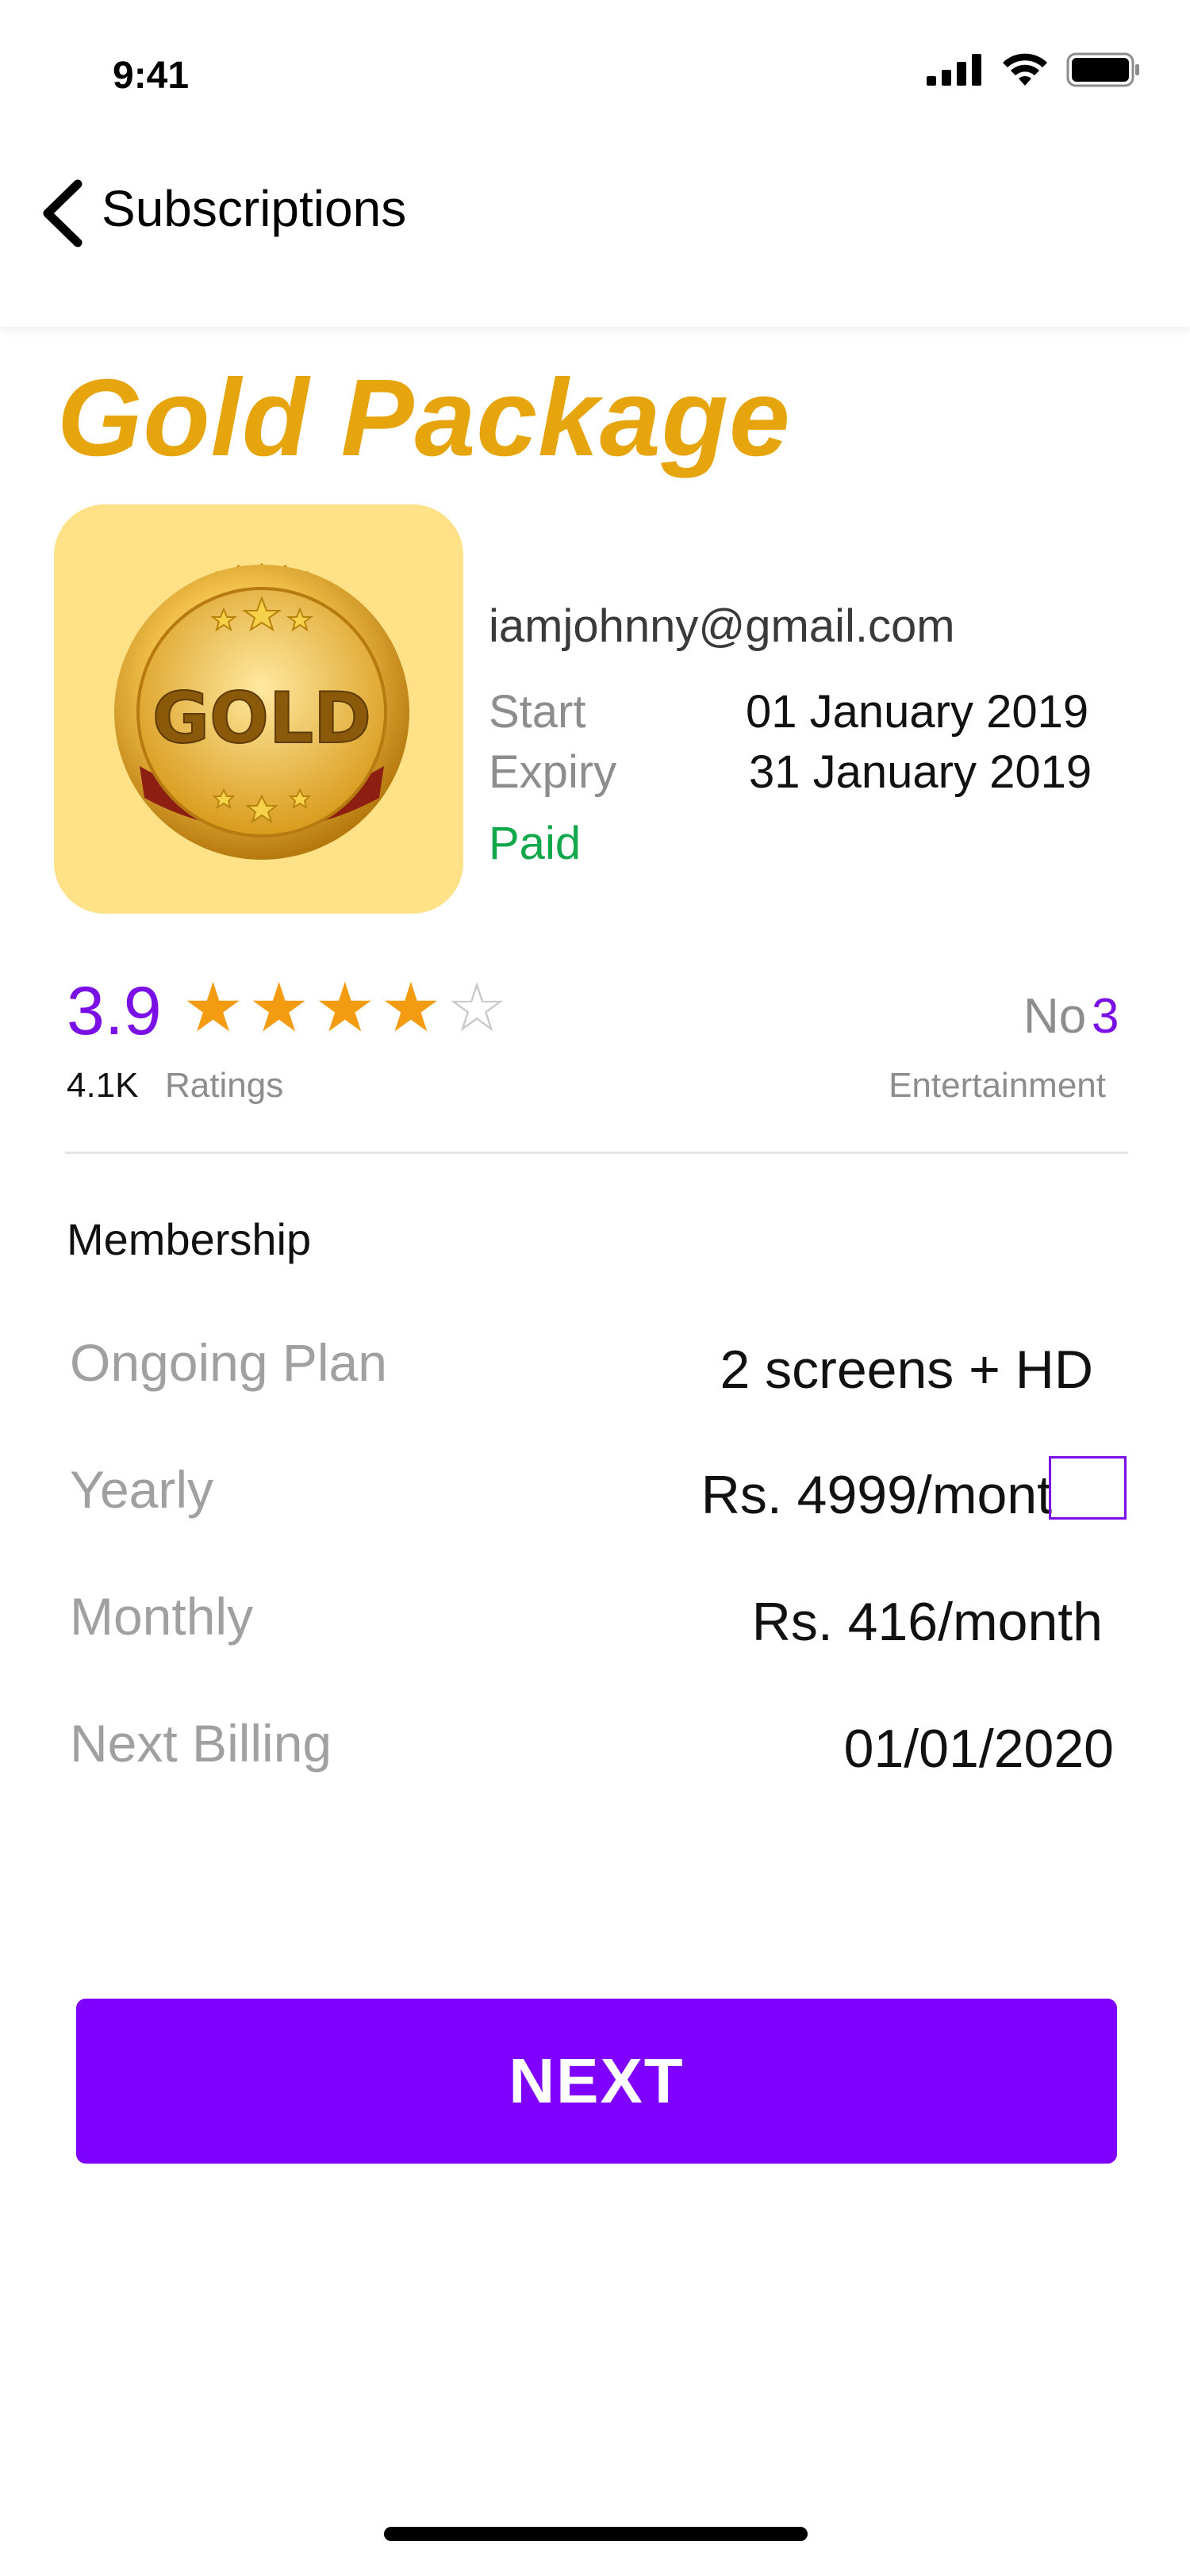  What do you see at coordinates (722, 626) in the screenshot?
I see `account-email: iamjohnny@gmail.com` at bounding box center [722, 626].